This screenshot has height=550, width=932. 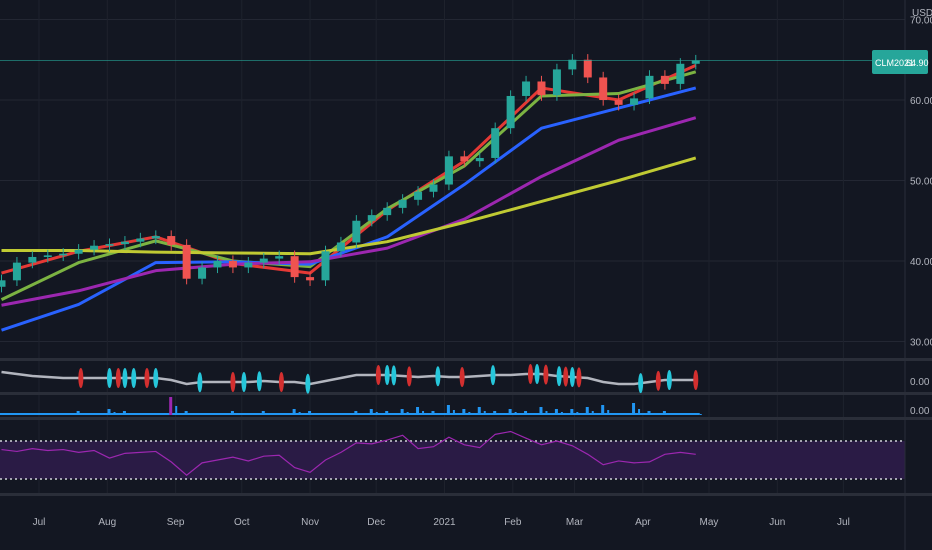 I want to click on last-price-value: 64.90, so click(x=917, y=63).